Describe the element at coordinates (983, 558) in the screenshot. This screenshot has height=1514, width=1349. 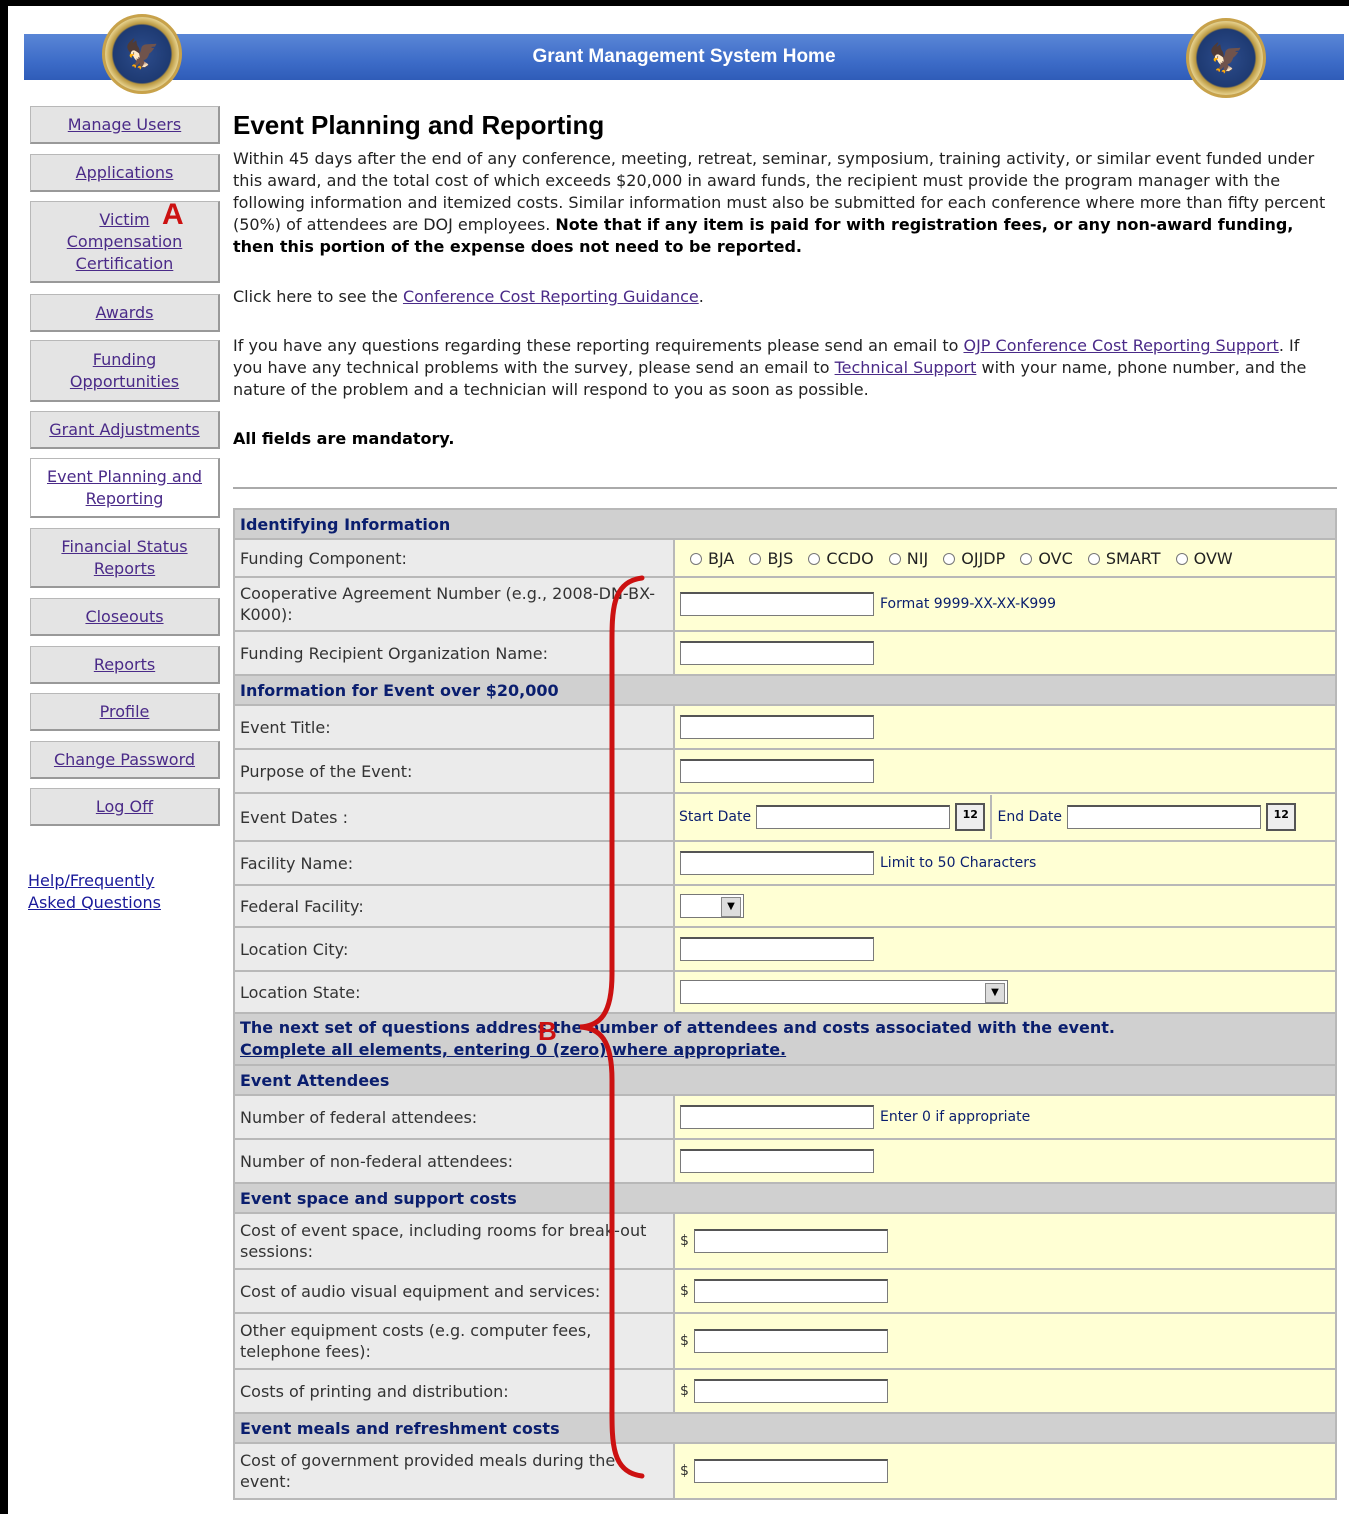
I see `radio-label: OJJDP` at that location.